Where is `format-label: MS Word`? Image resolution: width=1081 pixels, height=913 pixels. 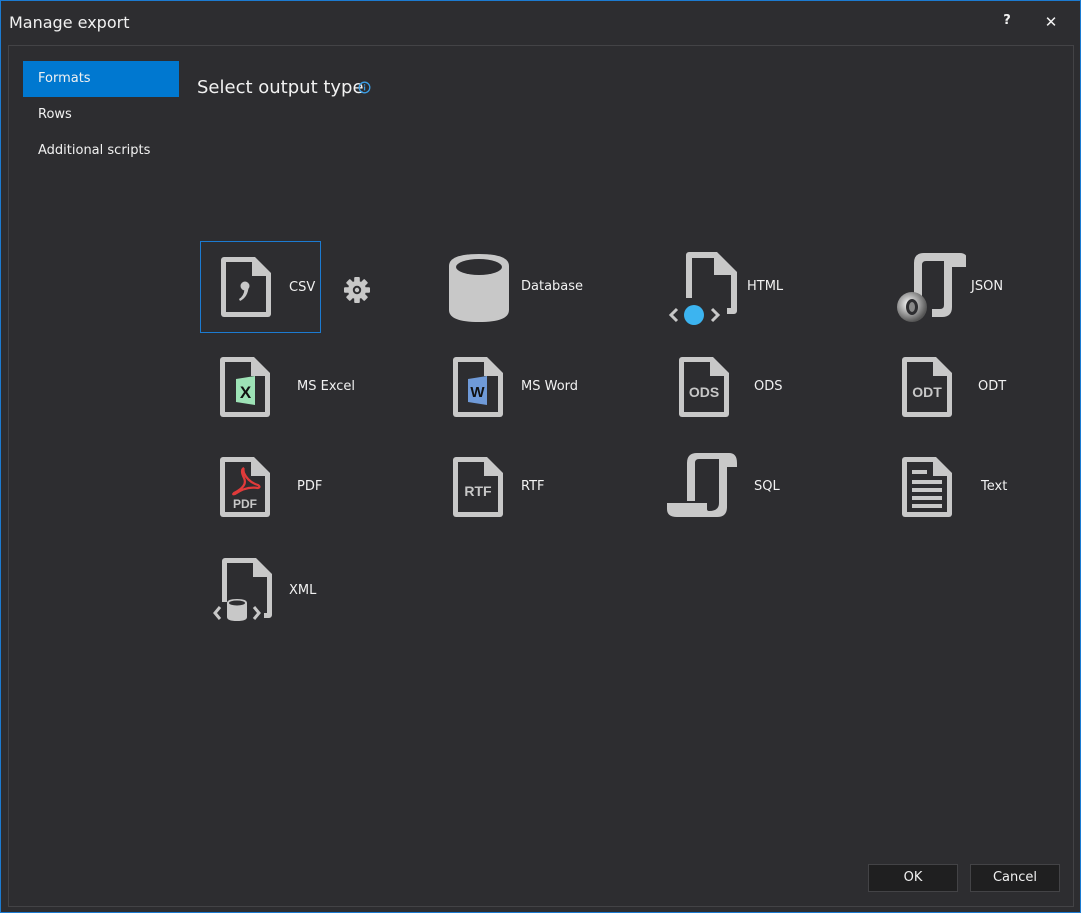 format-label: MS Word is located at coordinates (550, 386).